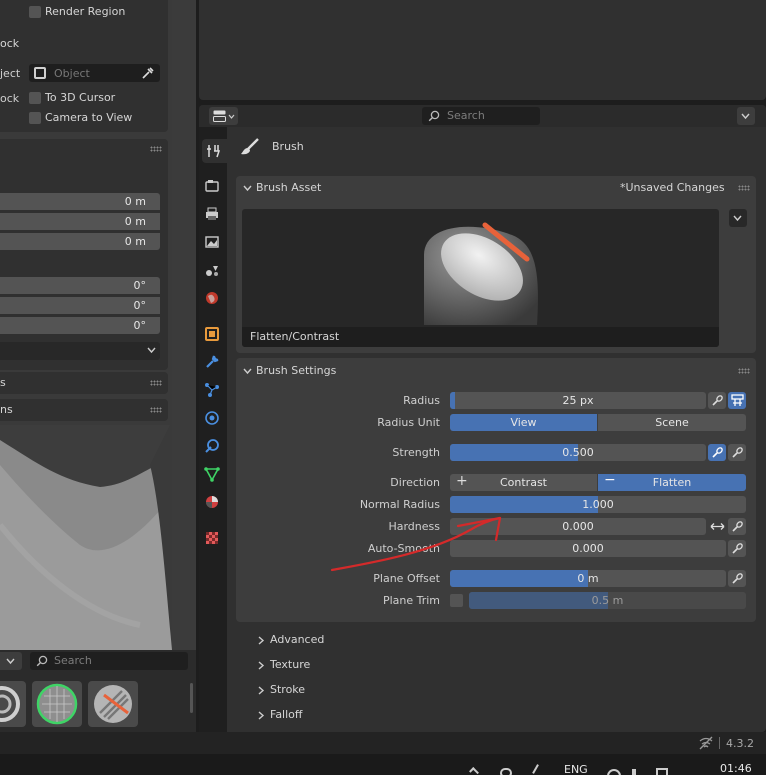 This screenshot has width=766, height=775. I want to click on brush-thumb-swirl, so click(13, 704).